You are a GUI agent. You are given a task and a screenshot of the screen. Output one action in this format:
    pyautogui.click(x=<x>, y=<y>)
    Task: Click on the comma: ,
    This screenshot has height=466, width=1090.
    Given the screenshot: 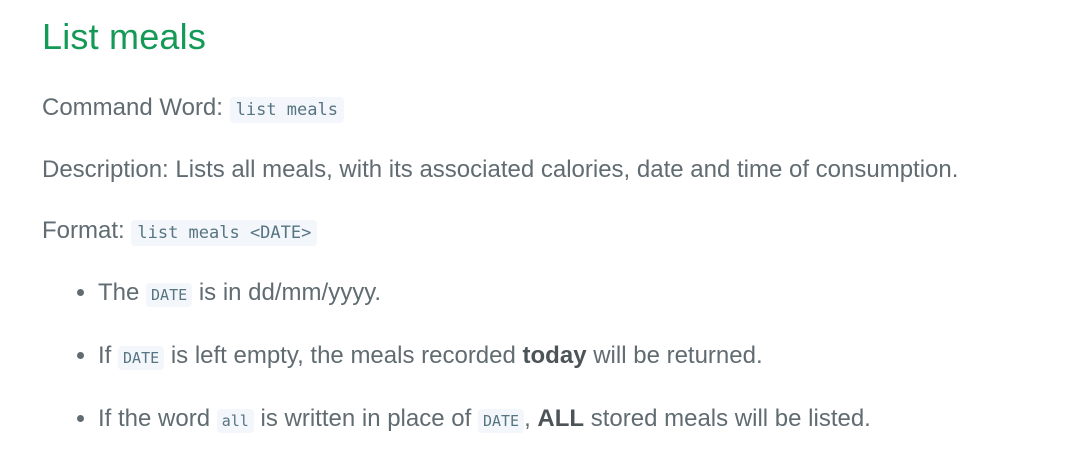 What is the action you would take?
    pyautogui.click(x=527, y=418)
    